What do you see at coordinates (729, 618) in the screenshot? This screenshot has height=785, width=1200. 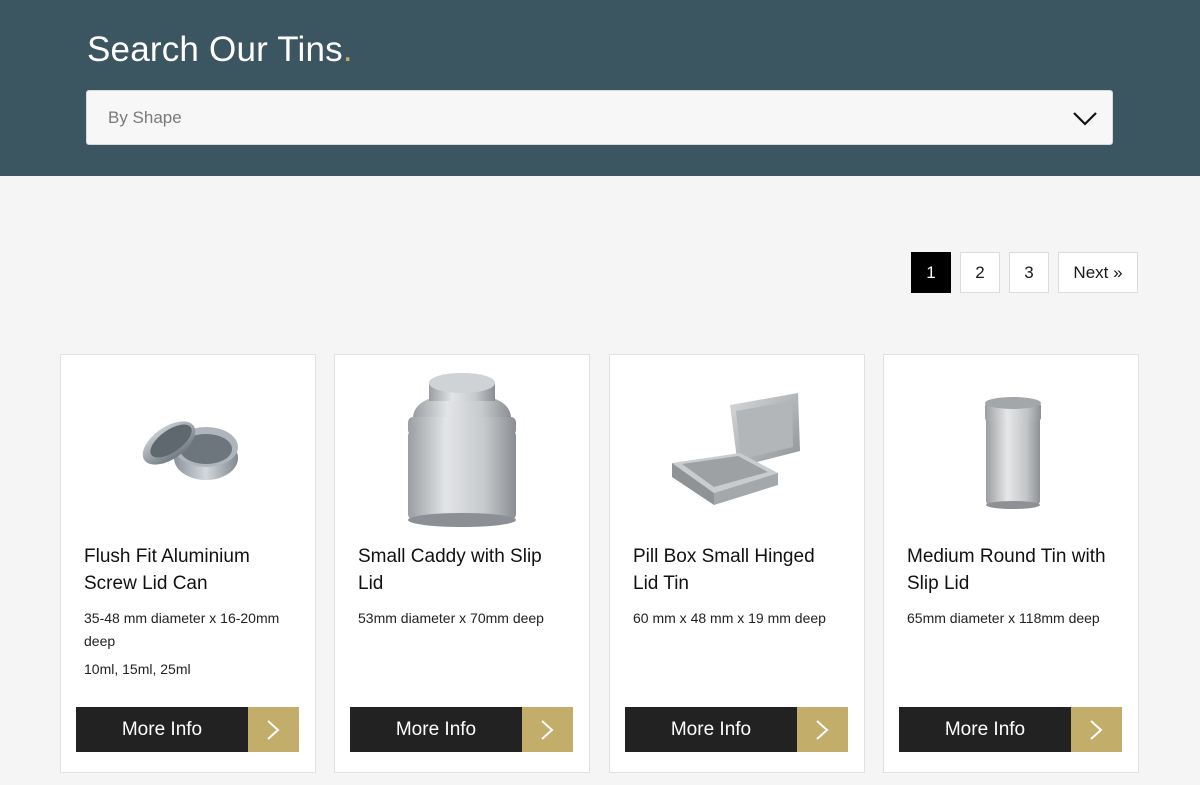 I see `product-dimensions: 60 mm x 48 mm x 19 mm deep` at bounding box center [729, 618].